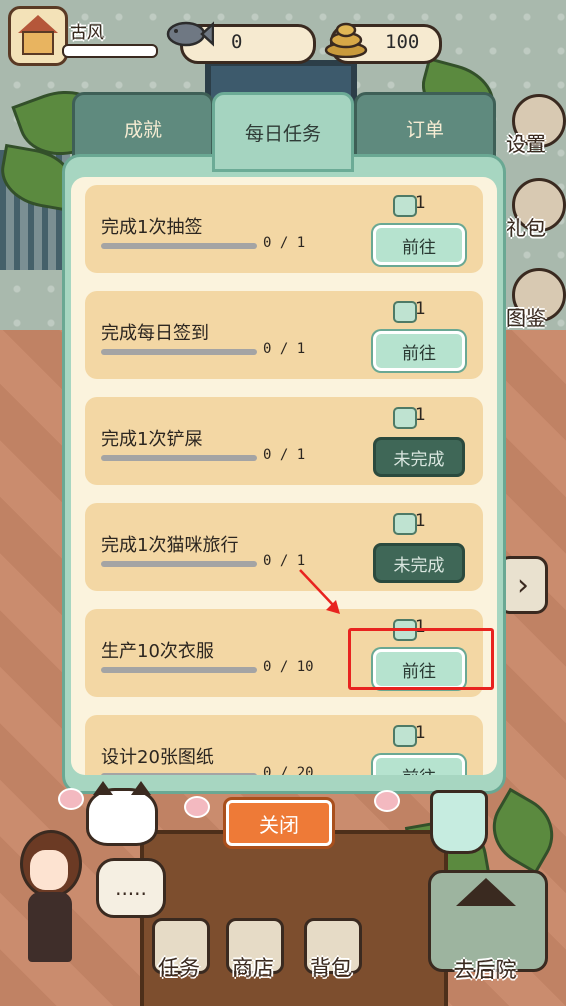 This screenshot has height=1006, width=566. Describe the element at coordinates (155, 333) in the screenshot. I see `task-title: 完成每日签到` at that location.